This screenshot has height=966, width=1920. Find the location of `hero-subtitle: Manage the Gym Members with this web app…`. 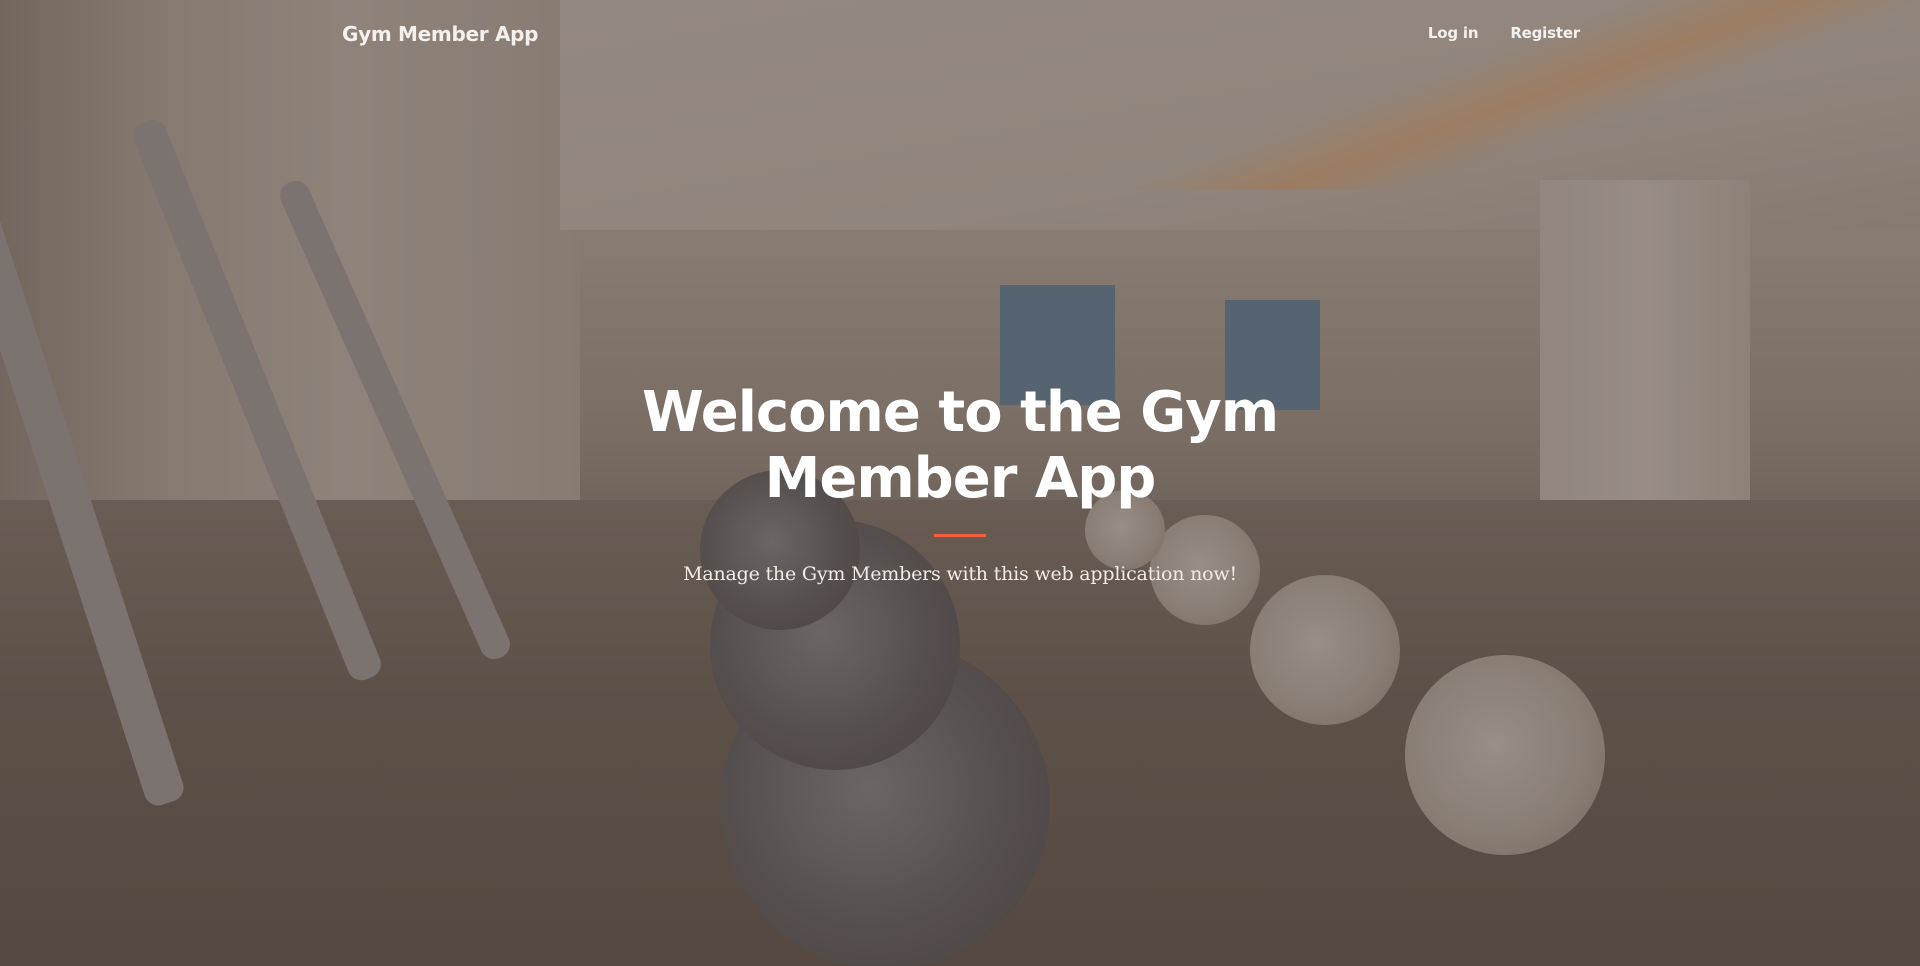

hero-subtitle: Manage the Gym Members with this web app… is located at coordinates (960, 574).